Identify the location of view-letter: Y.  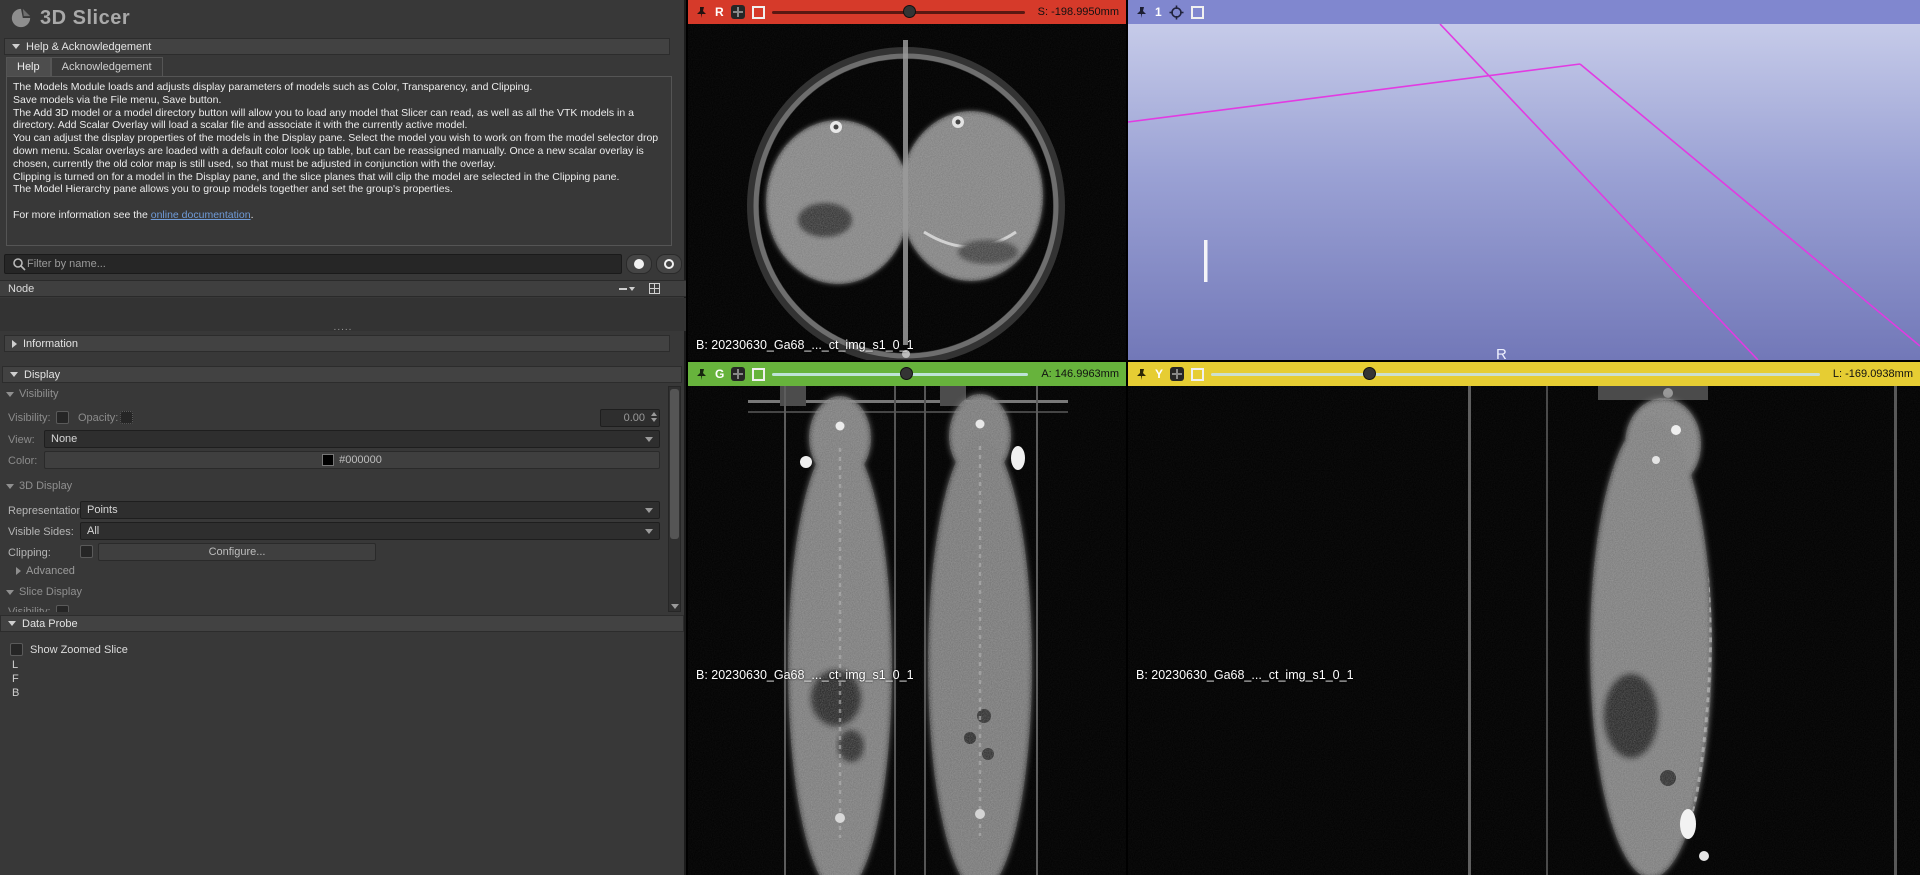
(1159, 374).